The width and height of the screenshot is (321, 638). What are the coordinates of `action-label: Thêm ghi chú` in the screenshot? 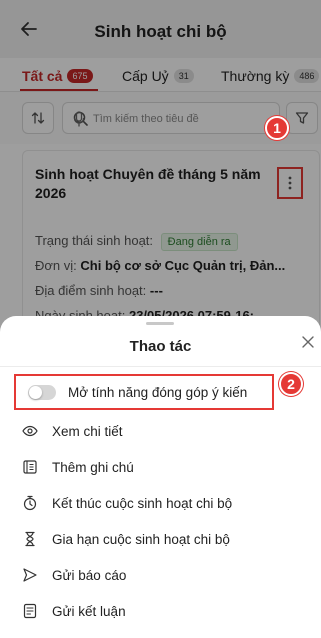 It's located at (93, 467).